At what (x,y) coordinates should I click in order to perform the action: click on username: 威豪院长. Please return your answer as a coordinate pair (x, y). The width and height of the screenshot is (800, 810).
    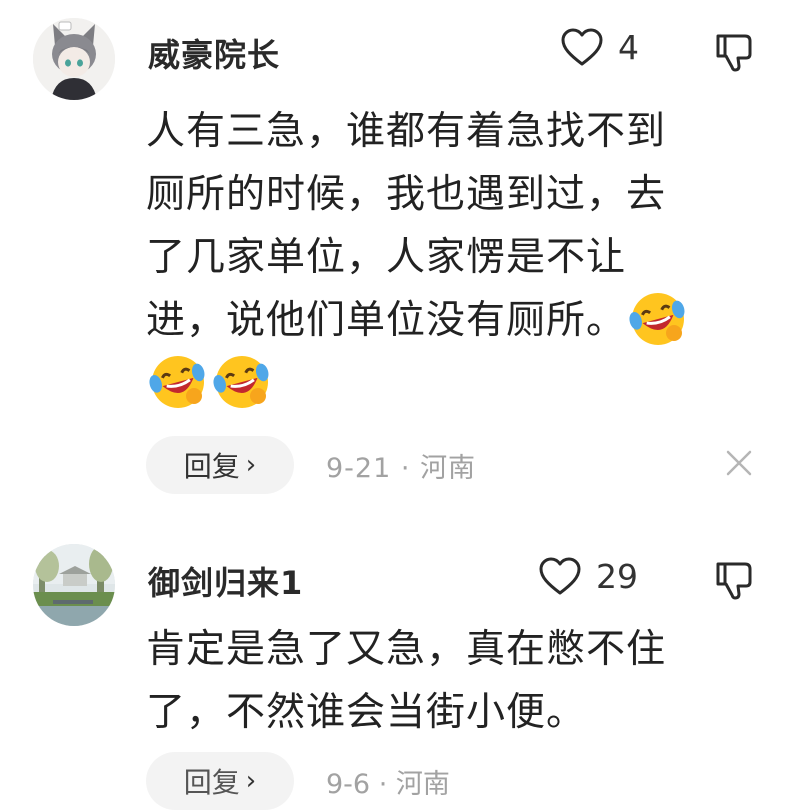
    Looking at the image, I should click on (214, 53).